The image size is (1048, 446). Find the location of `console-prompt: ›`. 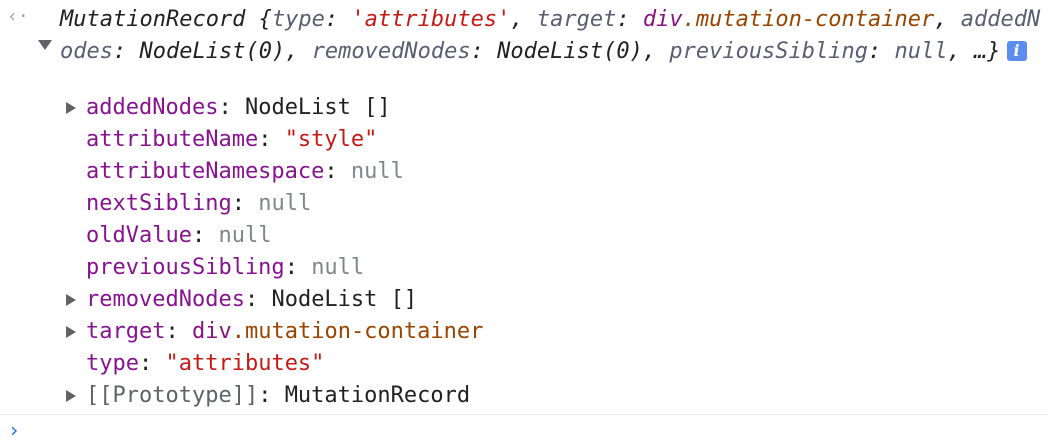

console-prompt: › is located at coordinates (524, 430).